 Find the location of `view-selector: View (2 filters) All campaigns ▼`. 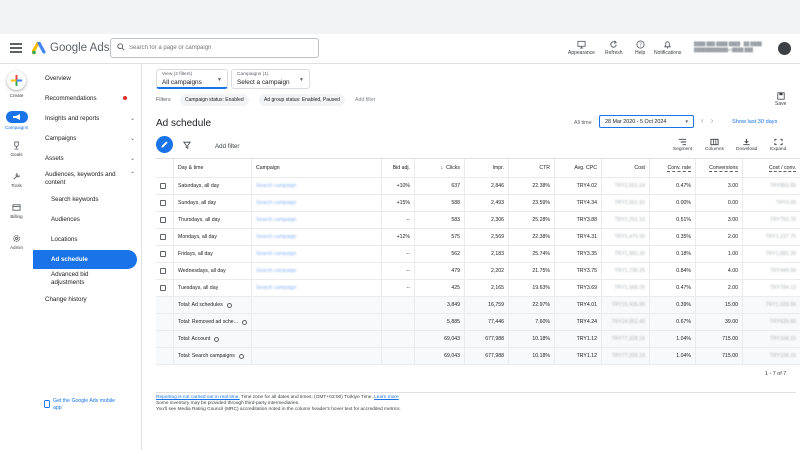

view-selector: View (2 filters) All campaigns ▼ is located at coordinates (192, 79).